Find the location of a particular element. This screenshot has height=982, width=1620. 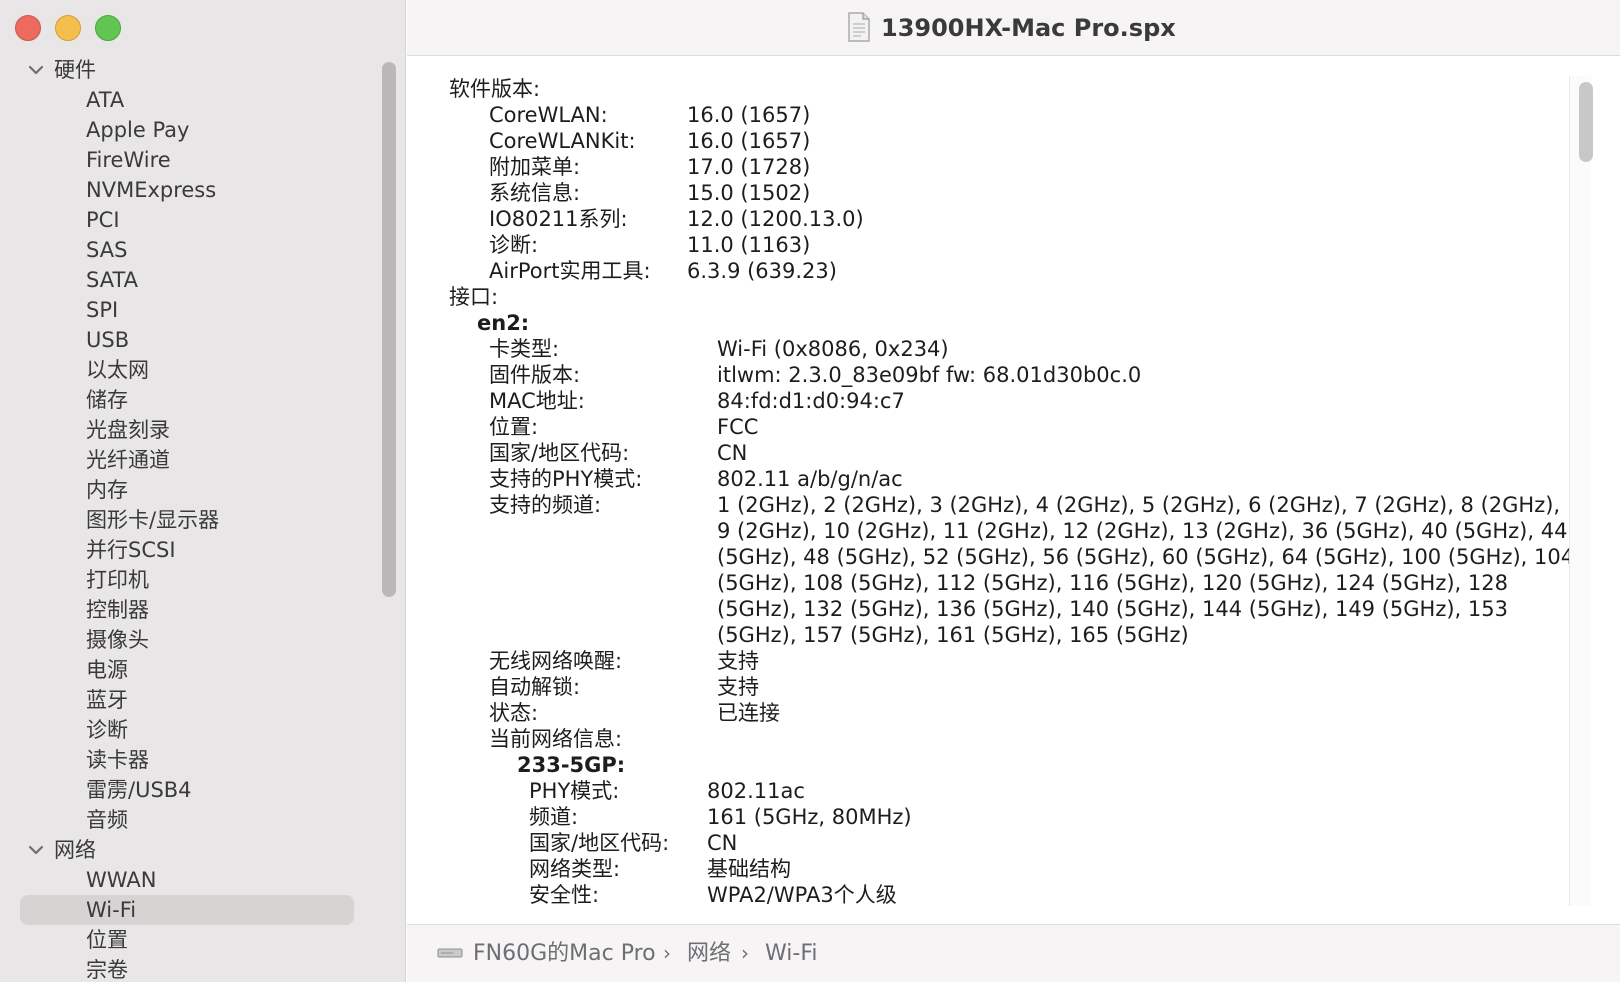

sidebar-item-thunderbolt: 雷雳/USB4 is located at coordinates (190, 790).